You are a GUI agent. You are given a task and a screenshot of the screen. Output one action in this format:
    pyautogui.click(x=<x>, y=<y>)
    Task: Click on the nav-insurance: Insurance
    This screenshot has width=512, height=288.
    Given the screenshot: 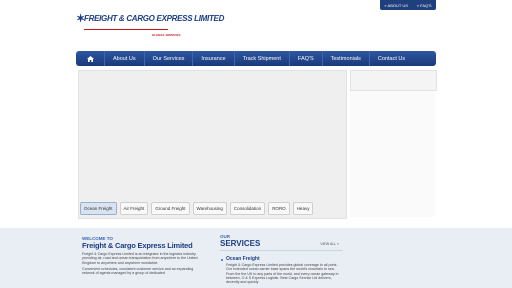 What is the action you would take?
    pyautogui.click(x=212, y=58)
    